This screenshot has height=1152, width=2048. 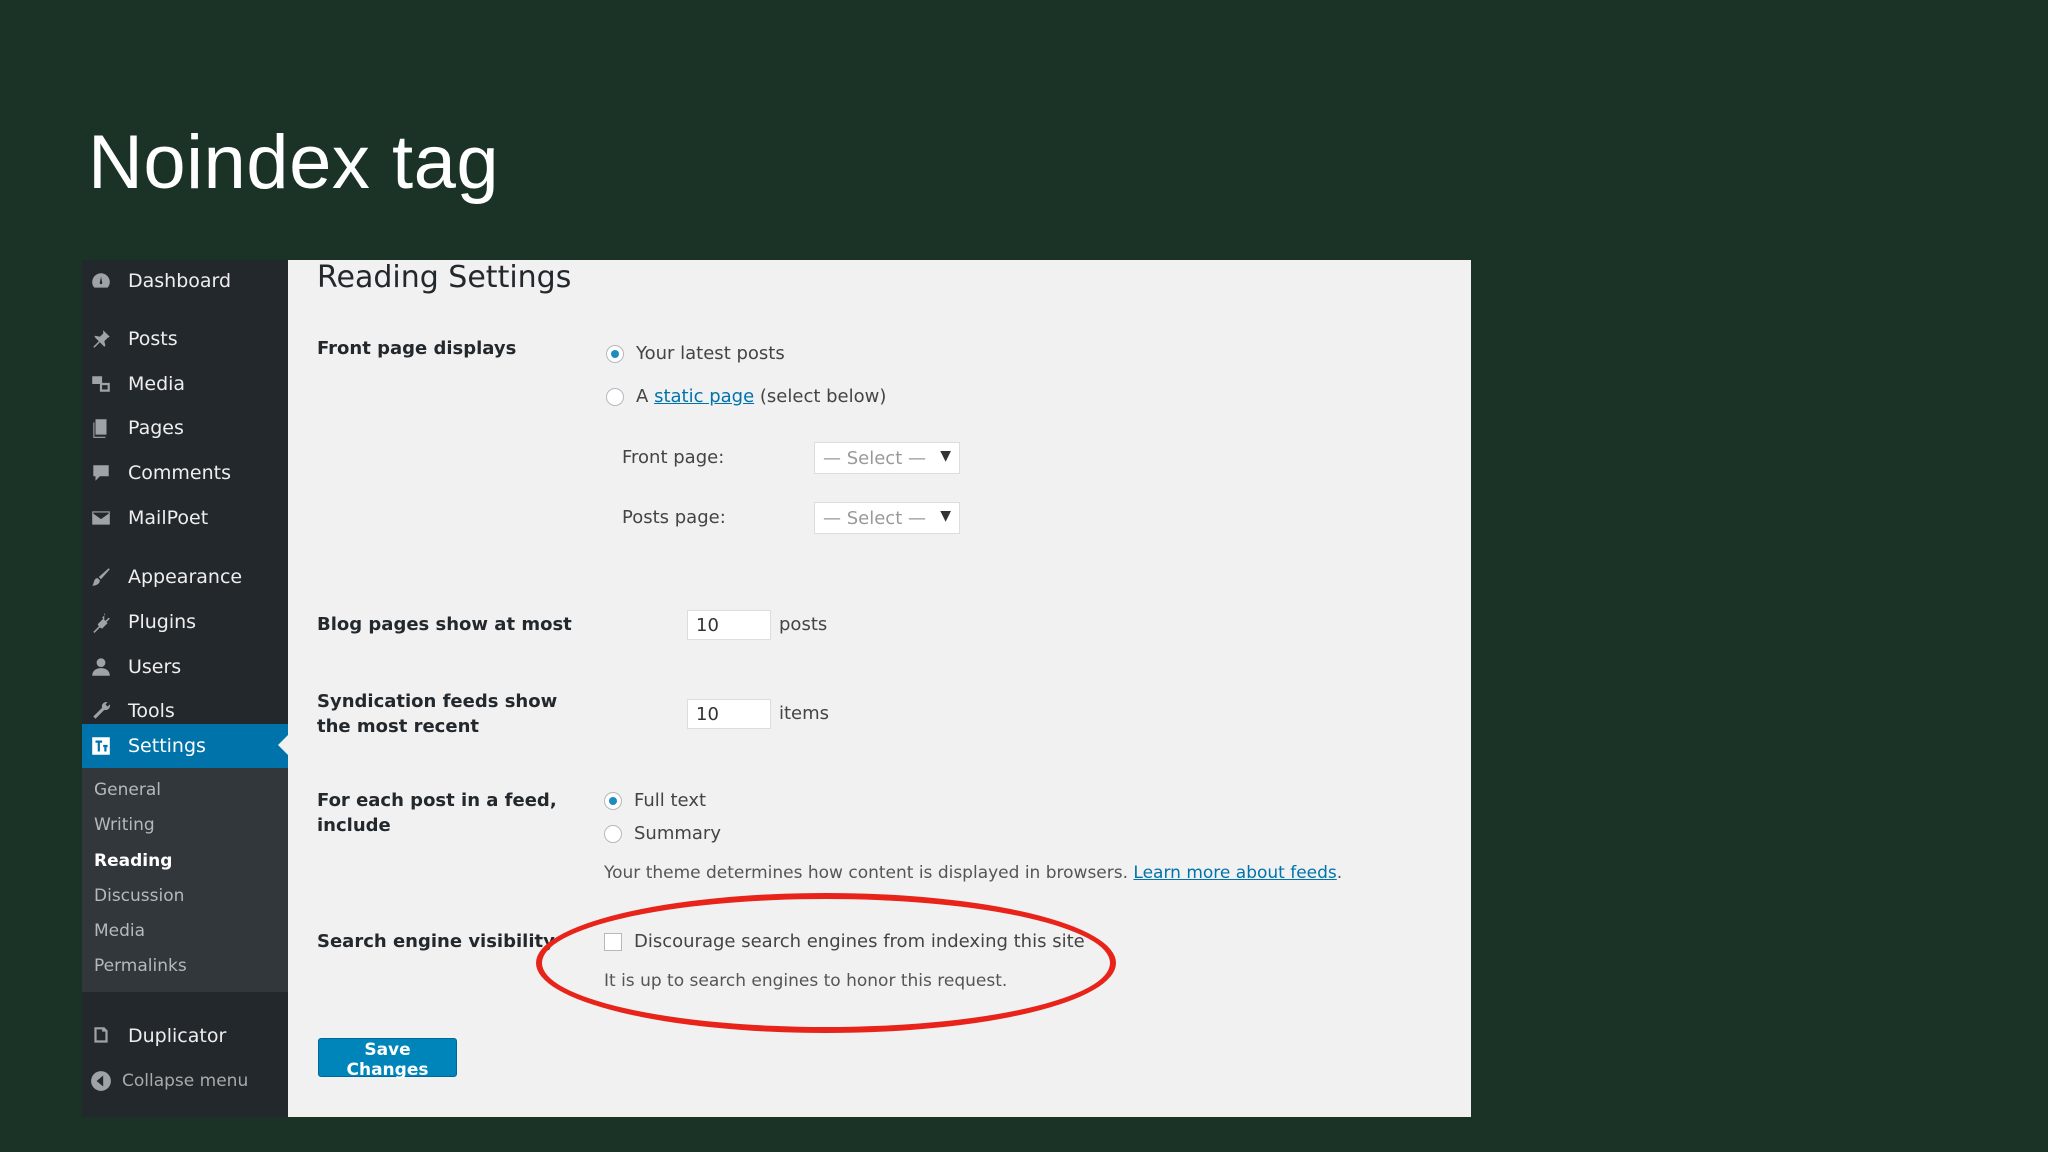 I want to click on radio-summary-control, so click(x=613, y=833).